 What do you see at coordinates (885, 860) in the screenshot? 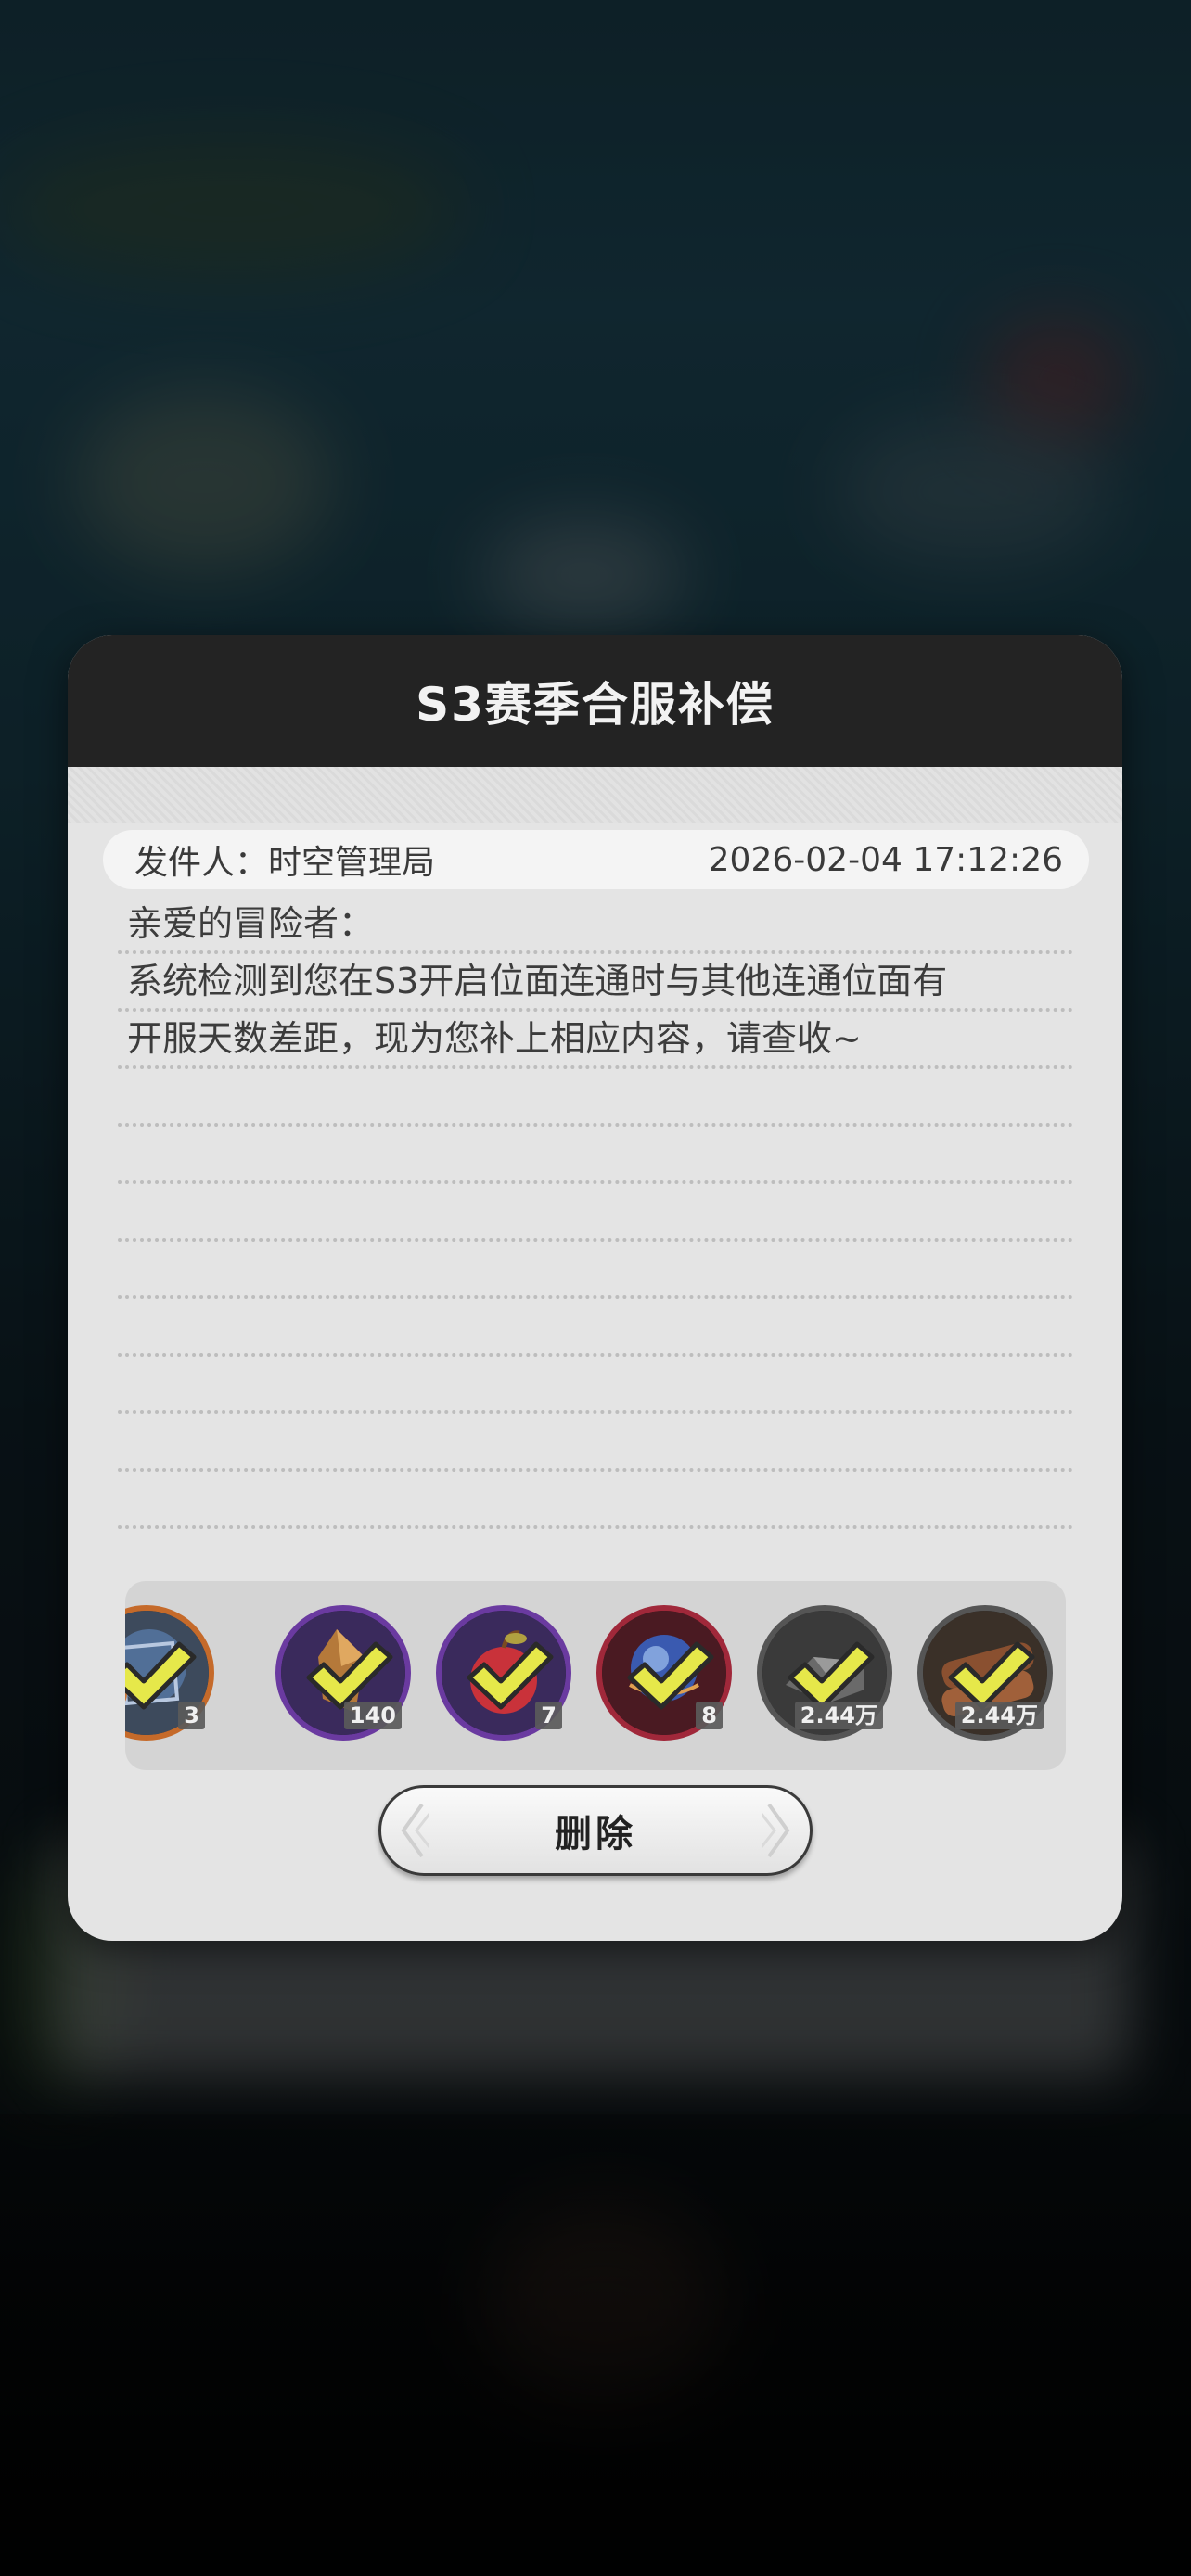
I see `sent-timestamp: 2026-02-04 17:12:26` at bounding box center [885, 860].